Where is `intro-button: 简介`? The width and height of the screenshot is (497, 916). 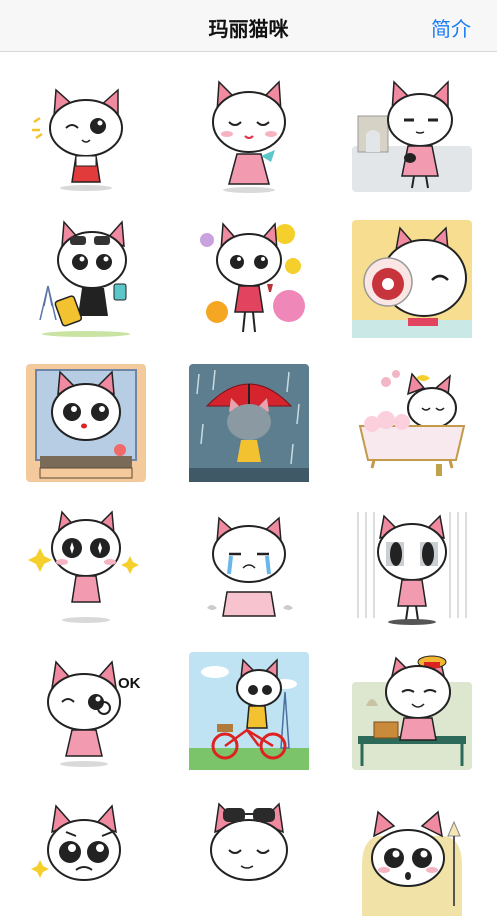
intro-button: 简介 is located at coordinates (451, 27).